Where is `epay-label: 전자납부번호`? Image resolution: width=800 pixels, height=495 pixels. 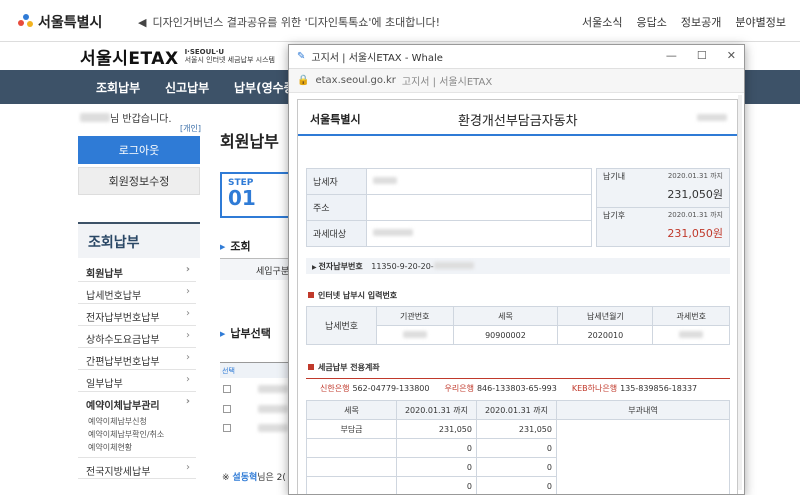 epay-label: 전자납부번호 is located at coordinates (340, 266).